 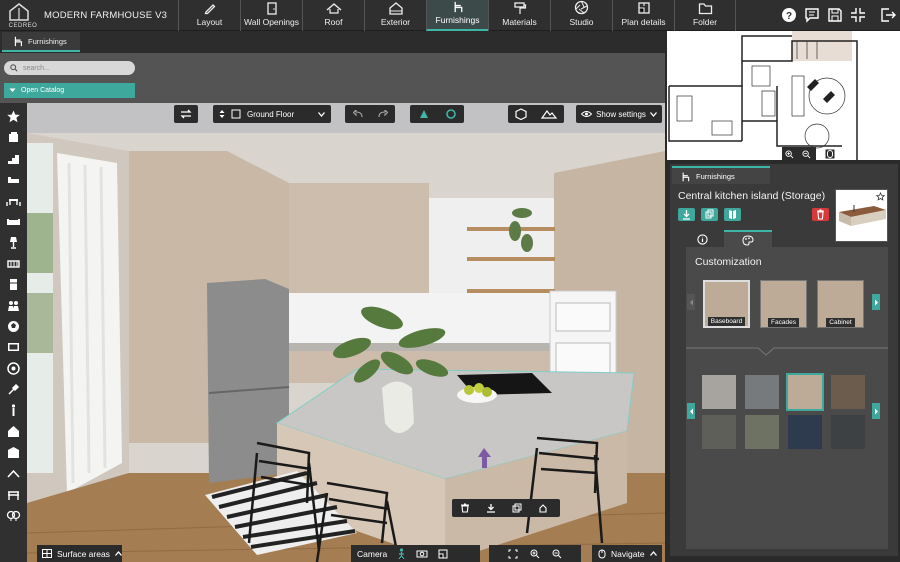 What do you see at coordinates (401, 553) in the screenshot?
I see `person-icon` at bounding box center [401, 553].